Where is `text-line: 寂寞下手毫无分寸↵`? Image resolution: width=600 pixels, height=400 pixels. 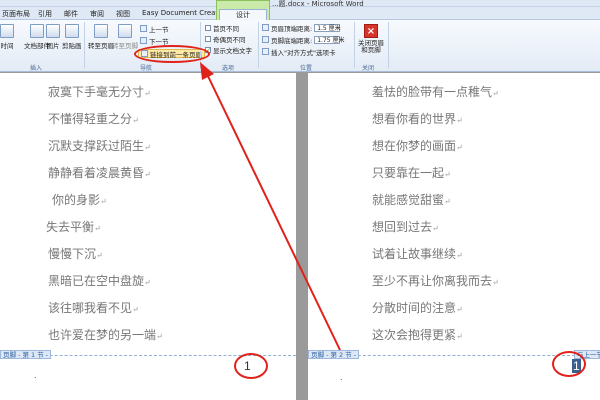
text-line: 寂寞下手毫无分寸↵ is located at coordinates (99, 92).